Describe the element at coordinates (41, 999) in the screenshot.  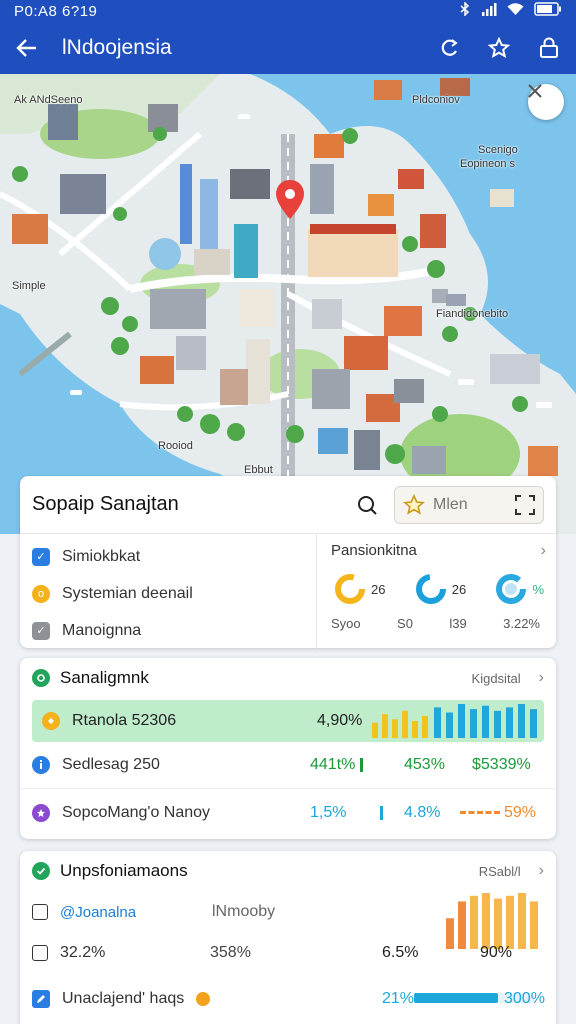
I see `edit-icon` at that location.